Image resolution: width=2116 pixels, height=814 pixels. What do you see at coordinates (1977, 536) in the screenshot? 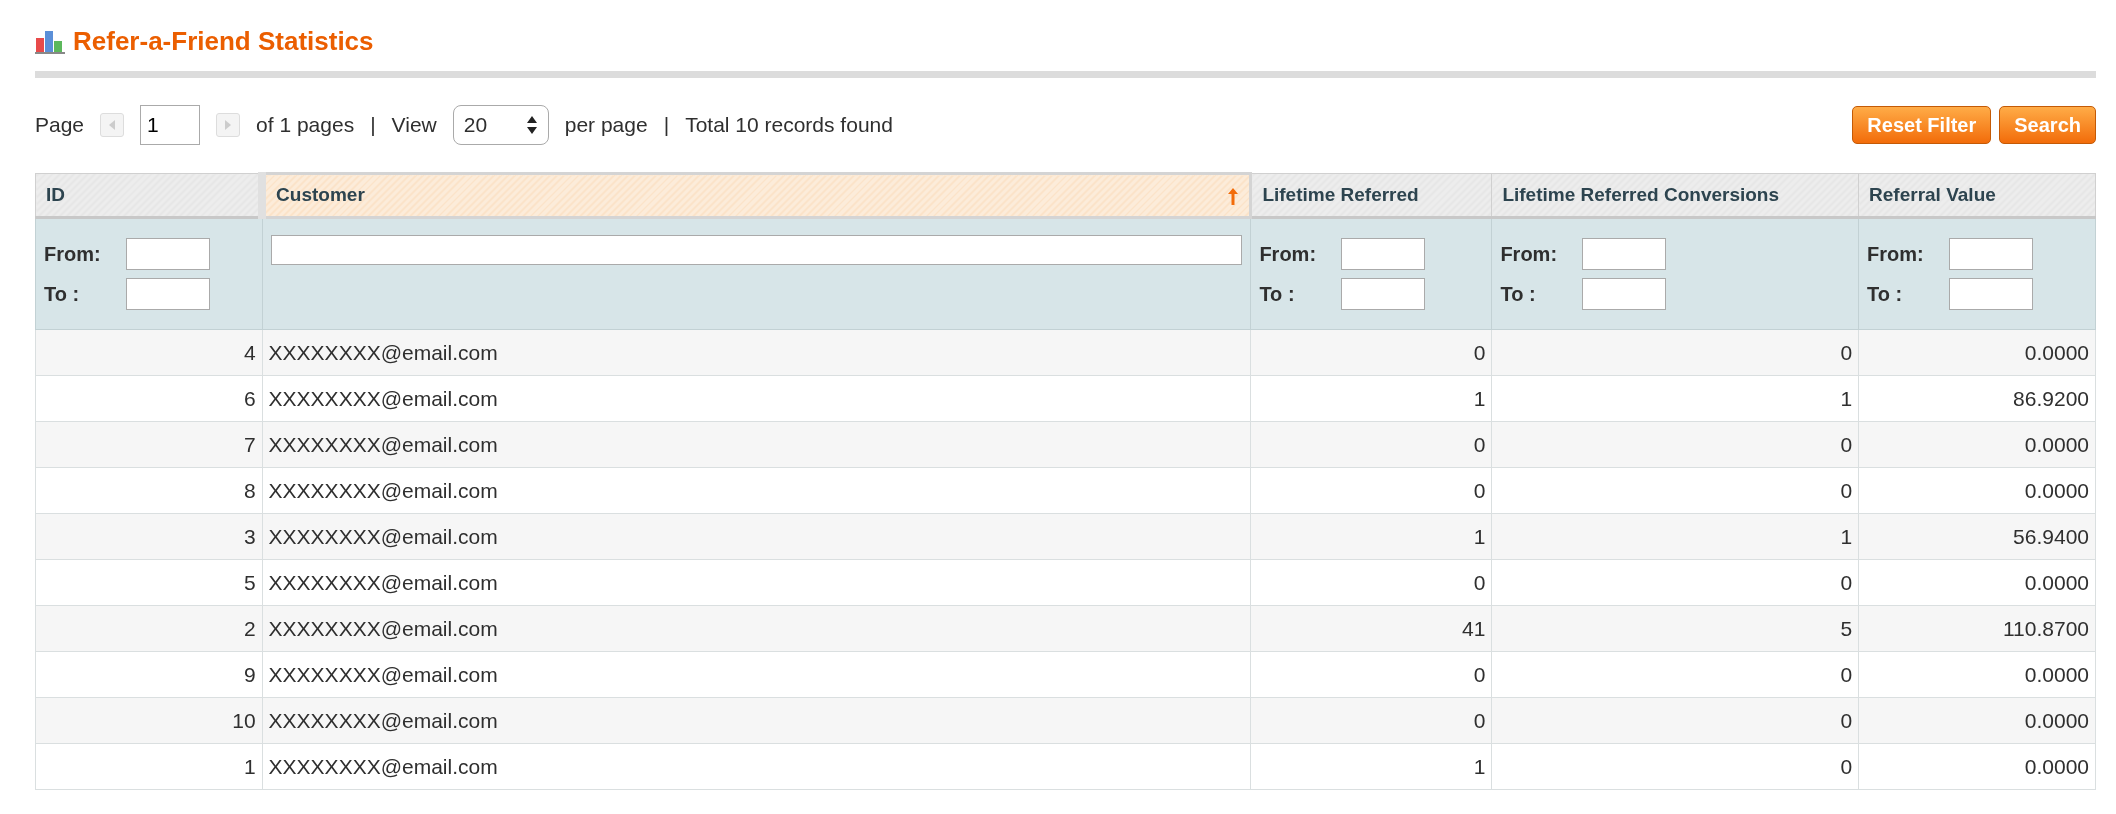
I see `table-cell: 56.9400` at bounding box center [1977, 536].